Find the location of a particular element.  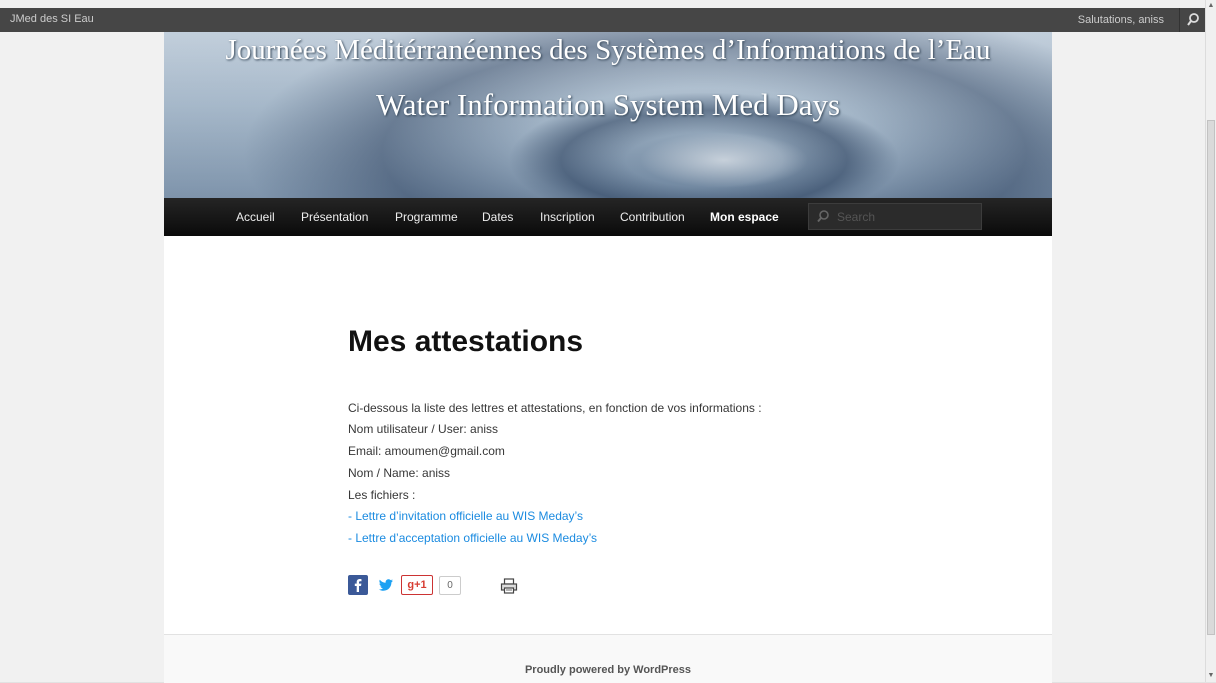

nav-item-inscription: Inscription is located at coordinates (567, 217).